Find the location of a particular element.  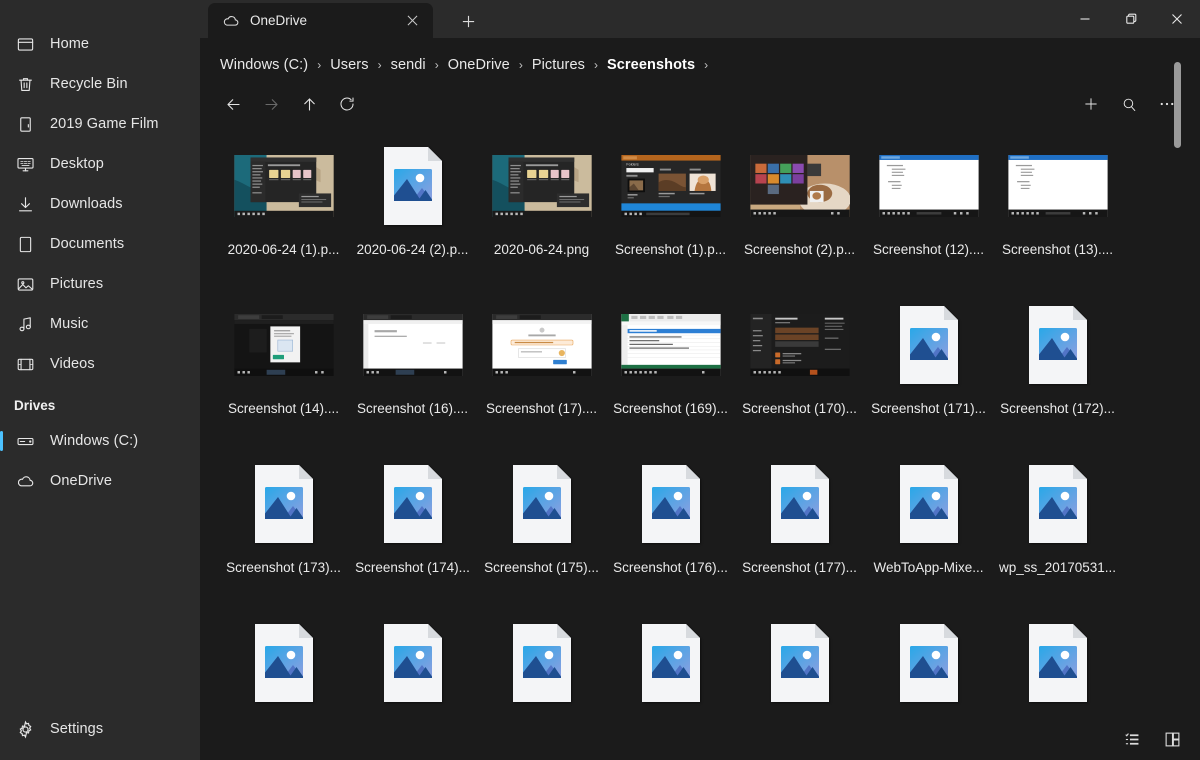

new-tab-button is located at coordinates (468, 21).